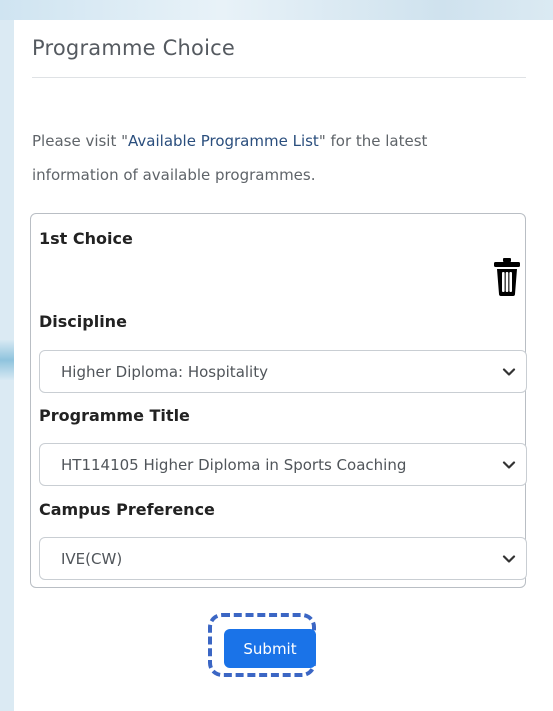  What do you see at coordinates (133, 48) in the screenshot?
I see `section-title: Programme Choice` at bounding box center [133, 48].